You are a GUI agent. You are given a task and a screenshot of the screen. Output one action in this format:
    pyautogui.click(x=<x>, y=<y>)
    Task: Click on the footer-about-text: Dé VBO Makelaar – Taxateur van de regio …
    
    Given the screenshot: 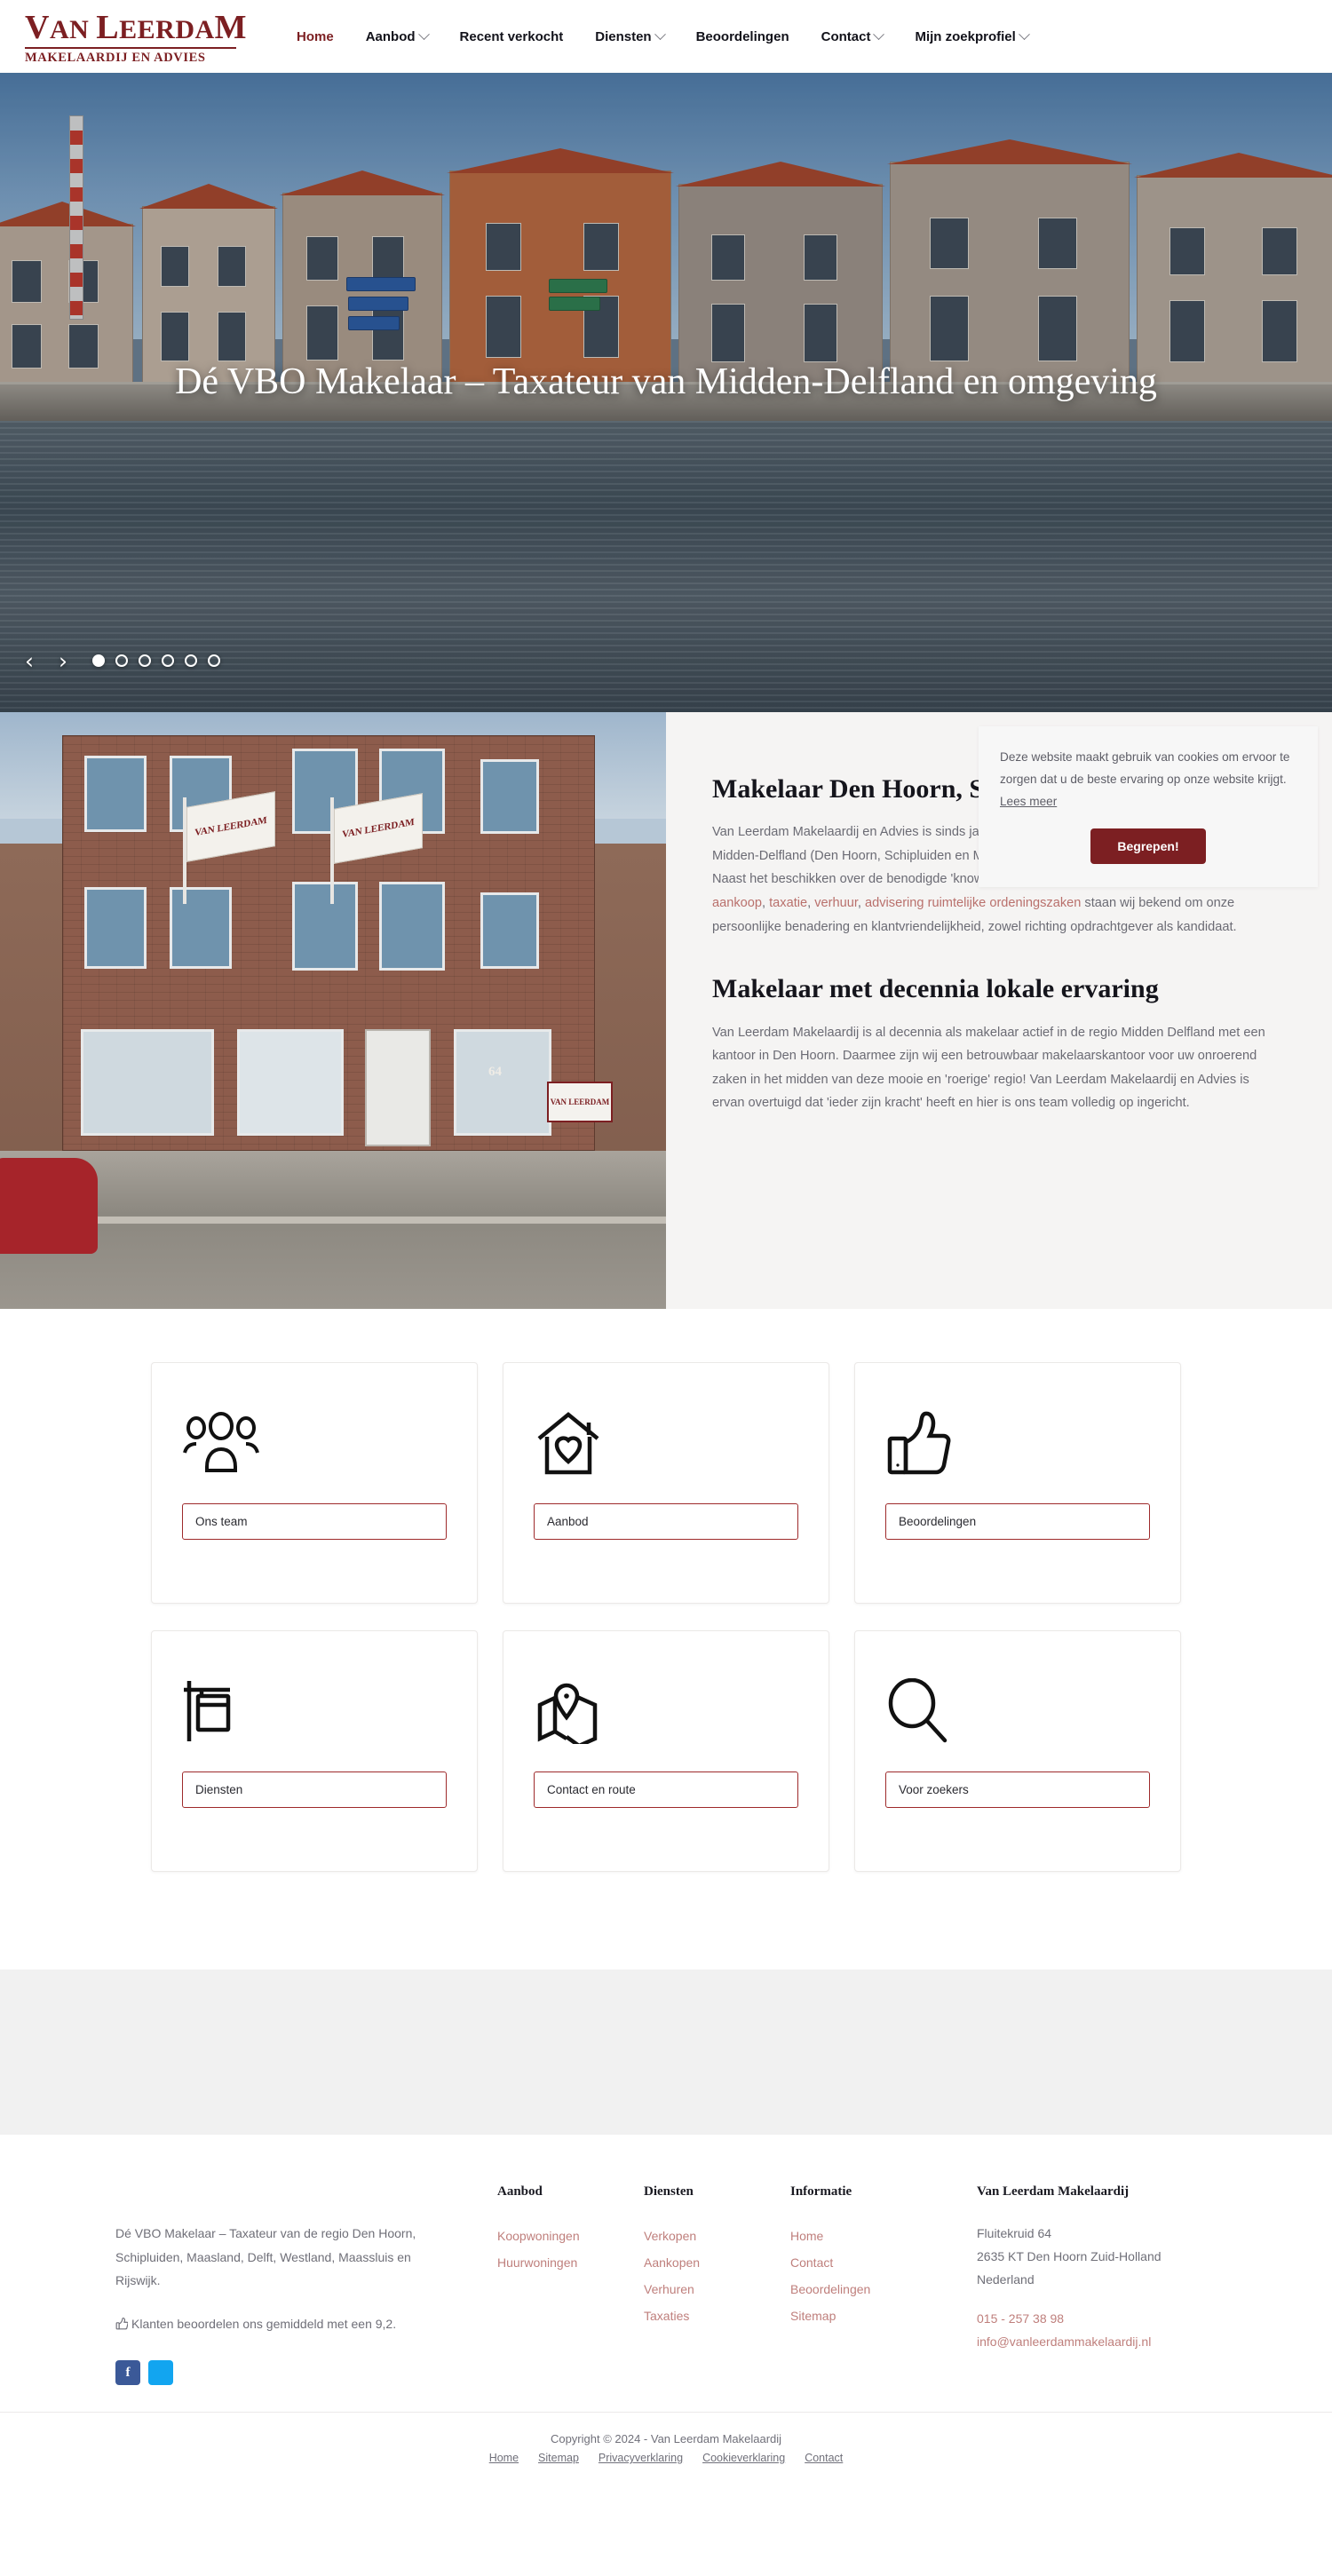 What is the action you would take?
    pyautogui.click(x=265, y=2257)
    